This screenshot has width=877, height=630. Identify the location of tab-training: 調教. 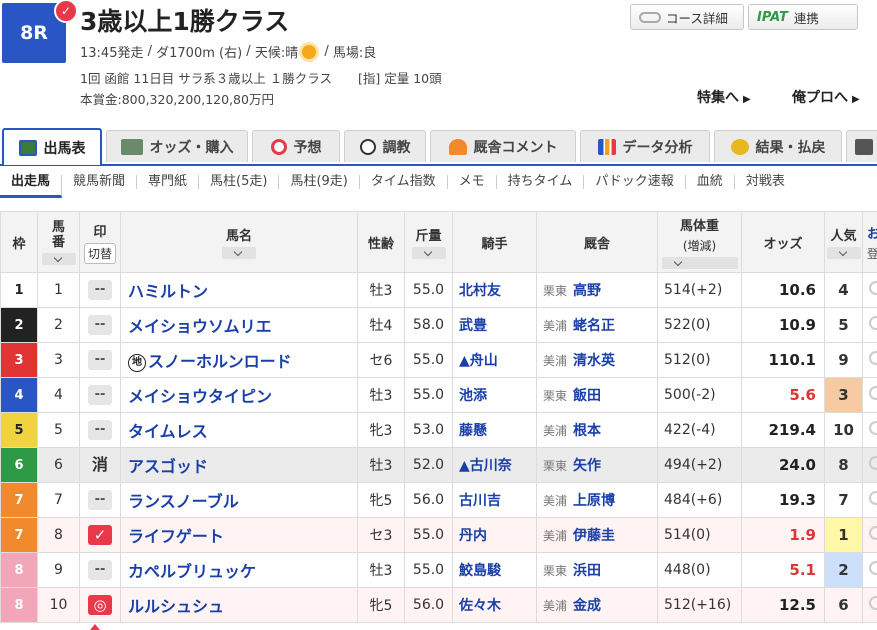
(385, 146).